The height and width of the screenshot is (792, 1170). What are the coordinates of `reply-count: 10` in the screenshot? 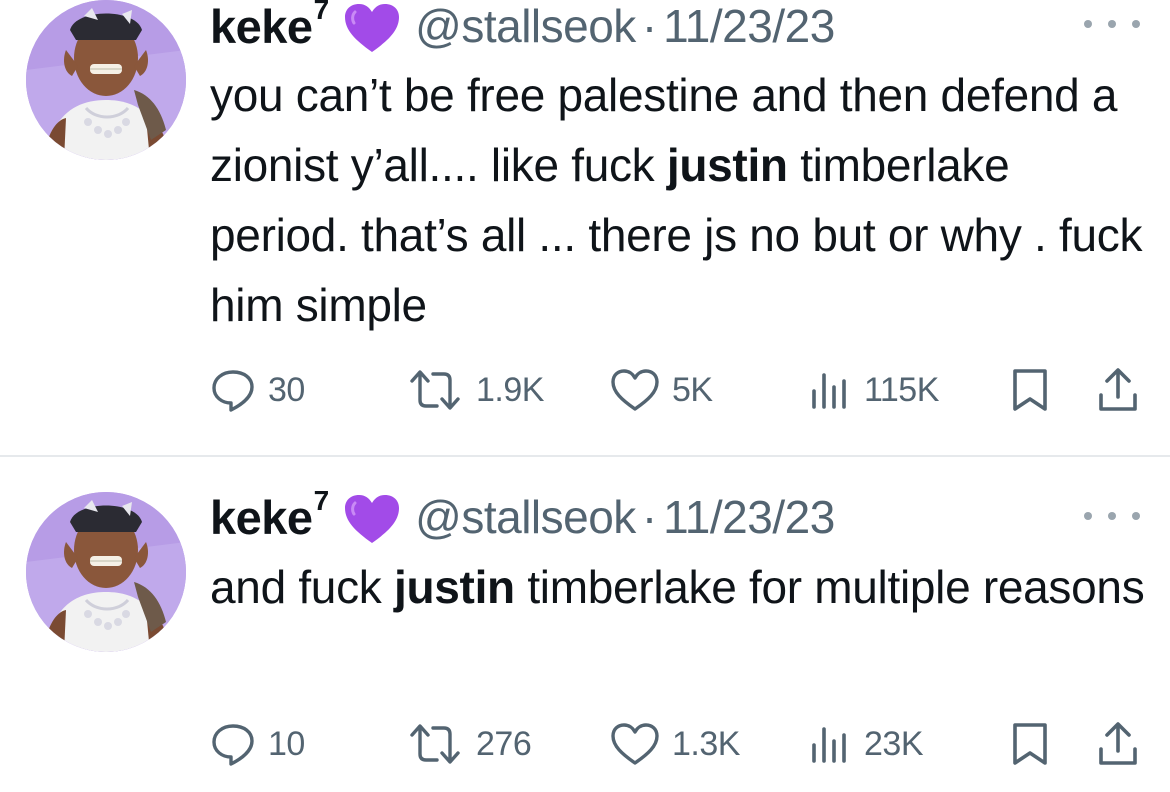 It's located at (286, 743).